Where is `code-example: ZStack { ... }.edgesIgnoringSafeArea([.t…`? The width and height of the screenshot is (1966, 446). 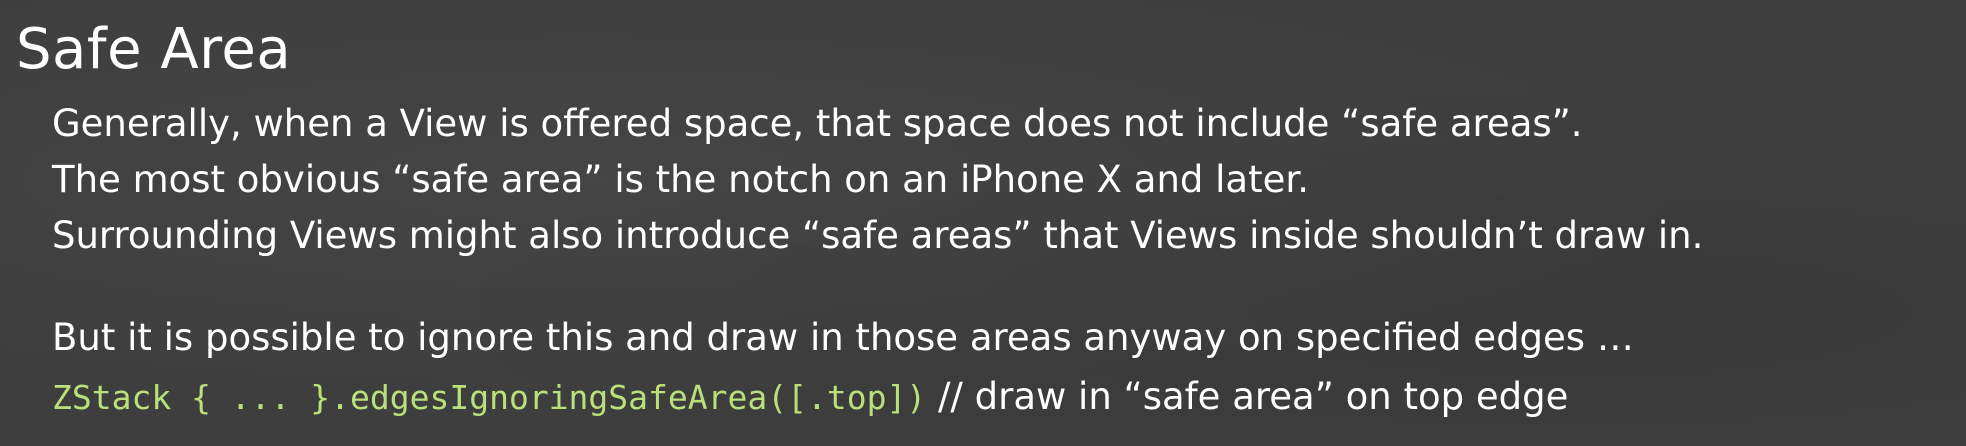 code-example: ZStack { ... }.edgesIgnoringSafeArea([.t… is located at coordinates (843, 397).